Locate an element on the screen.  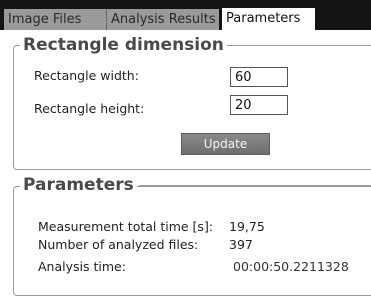
analyzed-files-label: Number of analyzed files: is located at coordinates (118, 244).